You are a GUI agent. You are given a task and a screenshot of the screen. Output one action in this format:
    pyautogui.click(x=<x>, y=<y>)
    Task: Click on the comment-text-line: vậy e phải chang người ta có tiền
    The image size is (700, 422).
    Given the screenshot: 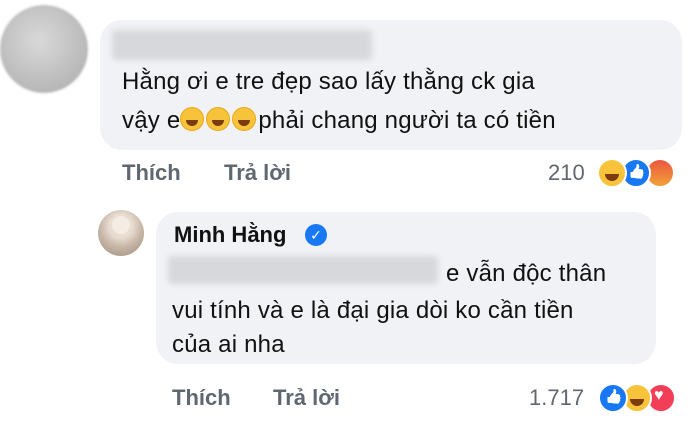 What is the action you would take?
    pyautogui.click(x=339, y=121)
    